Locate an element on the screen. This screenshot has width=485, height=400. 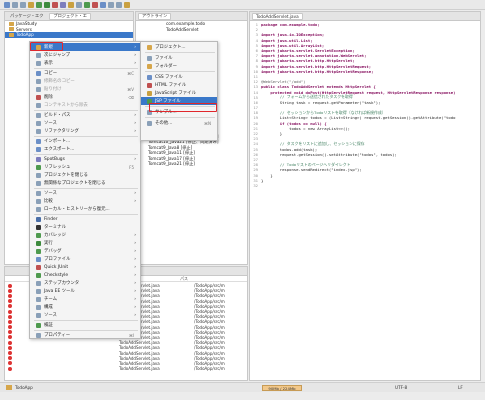
editor-tab: TodoAddServlet.java is located at coordinates (277, 16).